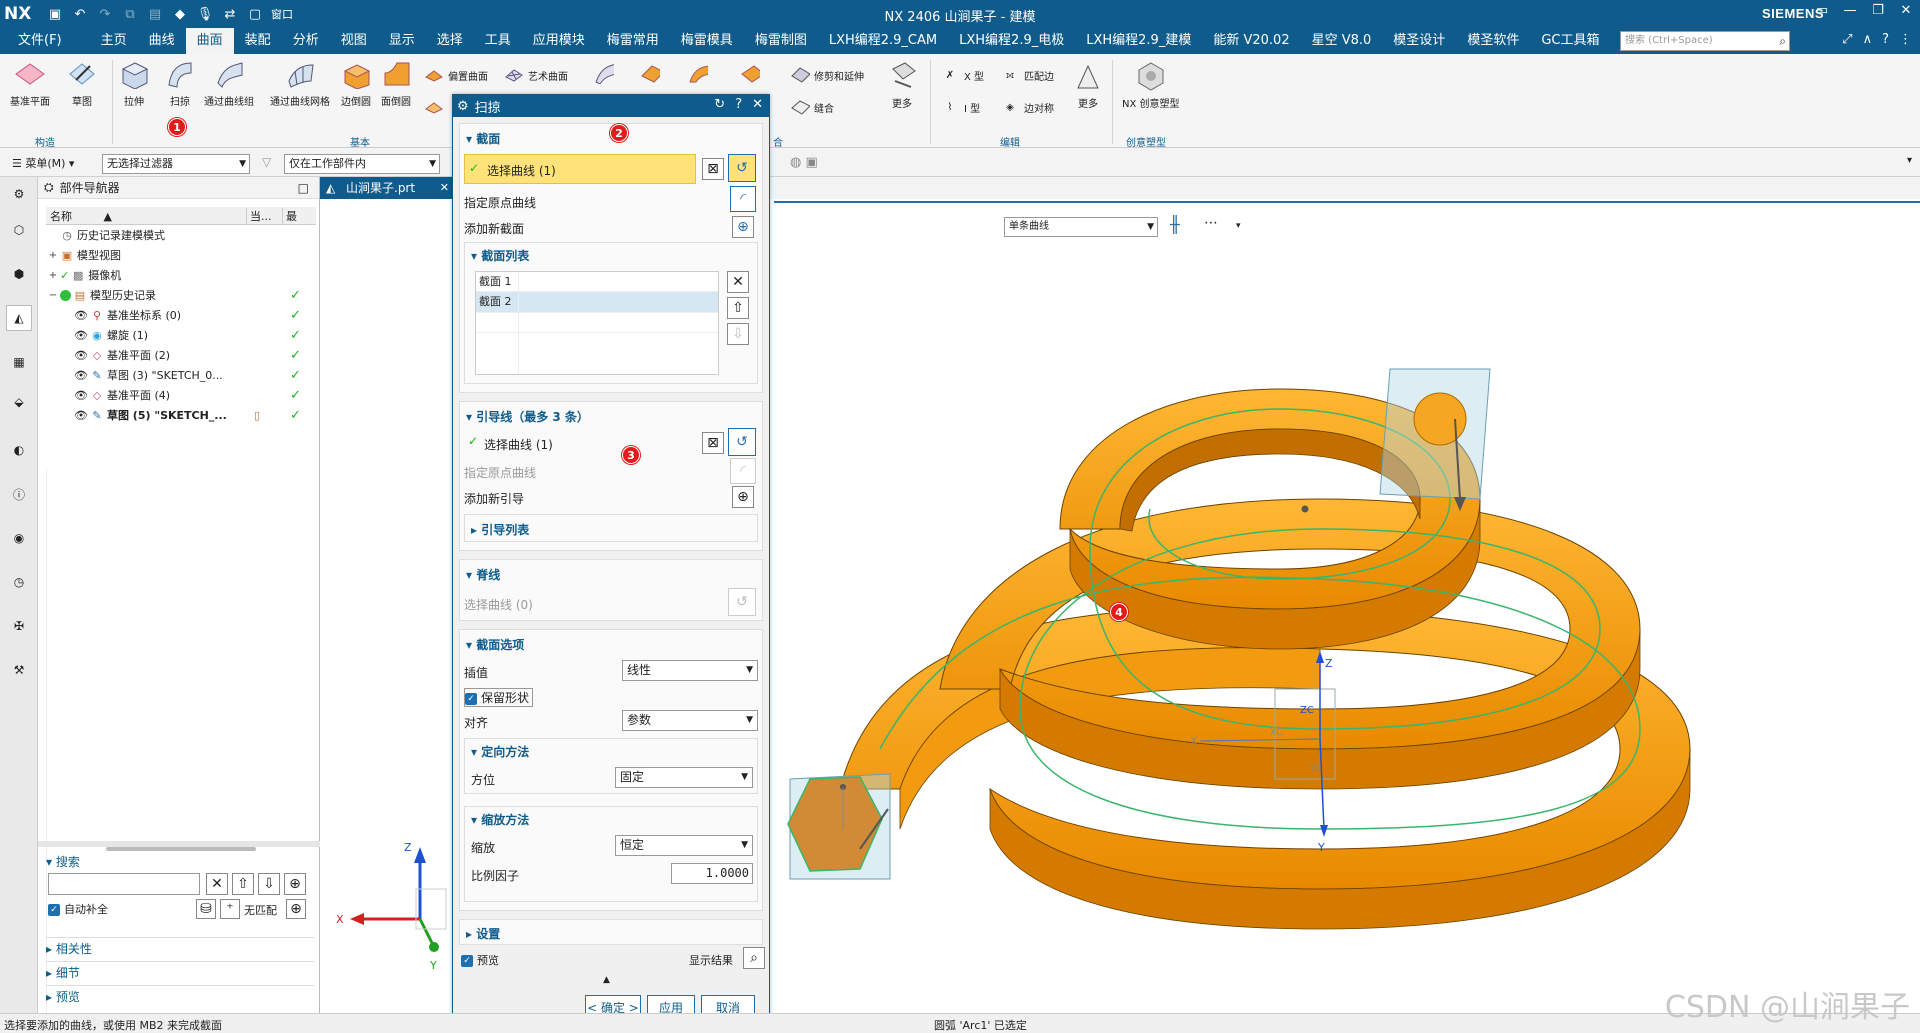 This screenshot has width=1920, height=1033. I want to click on navigator-row: 👁 ✎ 草图 (5) "SKETCH_... ▯ ✓, so click(181, 415).